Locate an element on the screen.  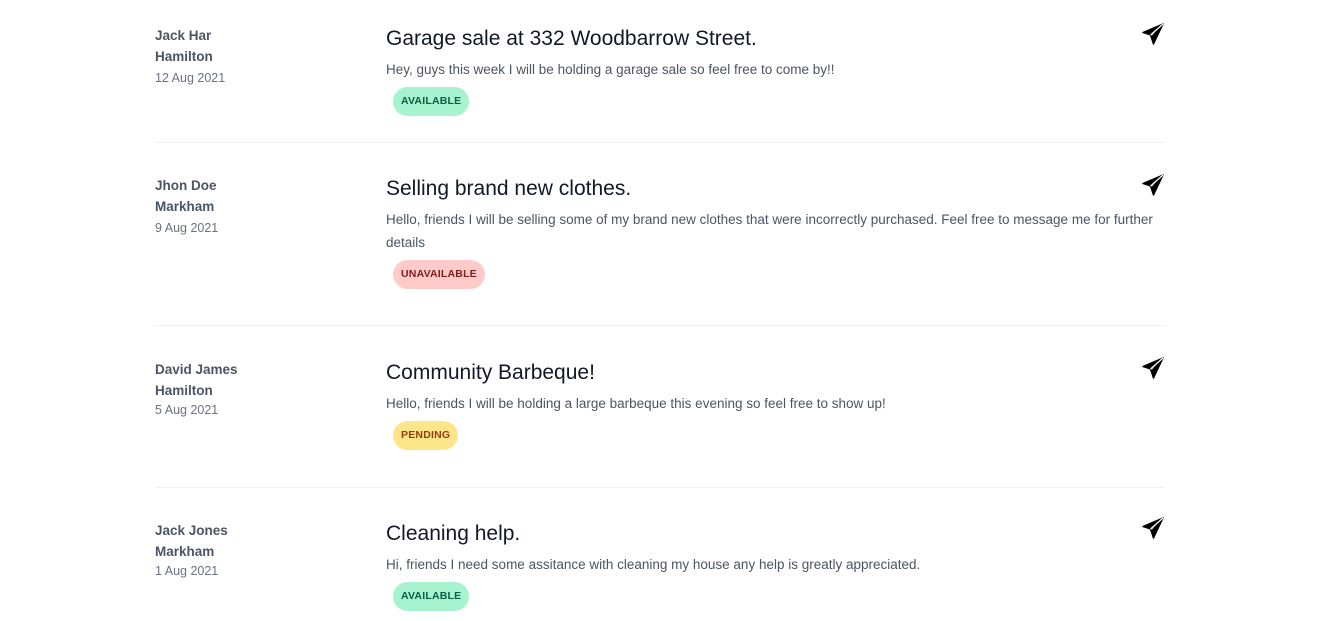
post-title: Garage sale at 332 Woodbarrow Street. is located at coordinates (571, 38).